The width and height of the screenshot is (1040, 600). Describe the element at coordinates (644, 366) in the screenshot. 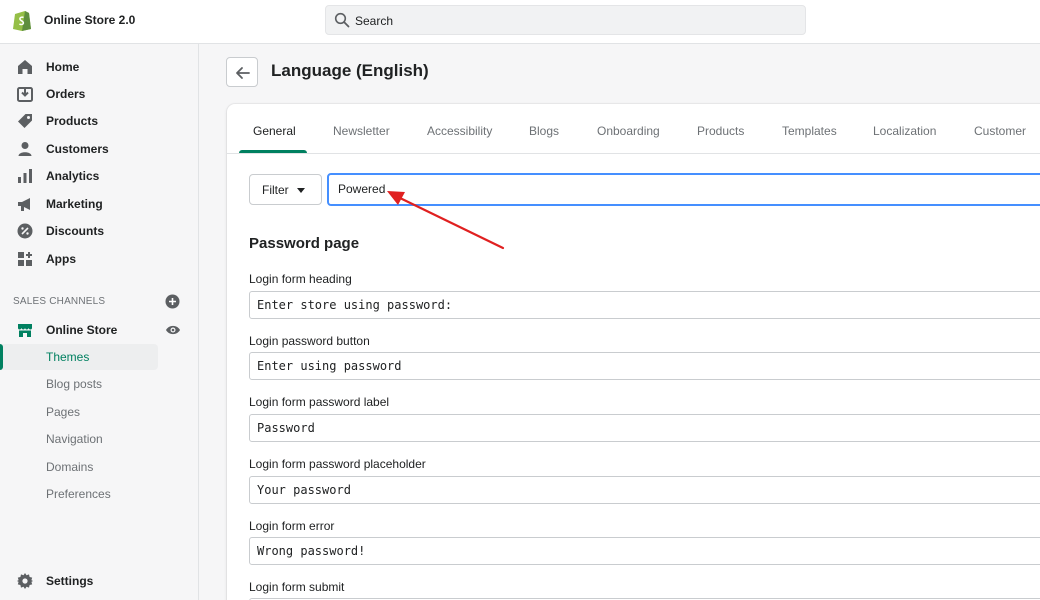

I see `login-password-button-field: Enter using password` at that location.